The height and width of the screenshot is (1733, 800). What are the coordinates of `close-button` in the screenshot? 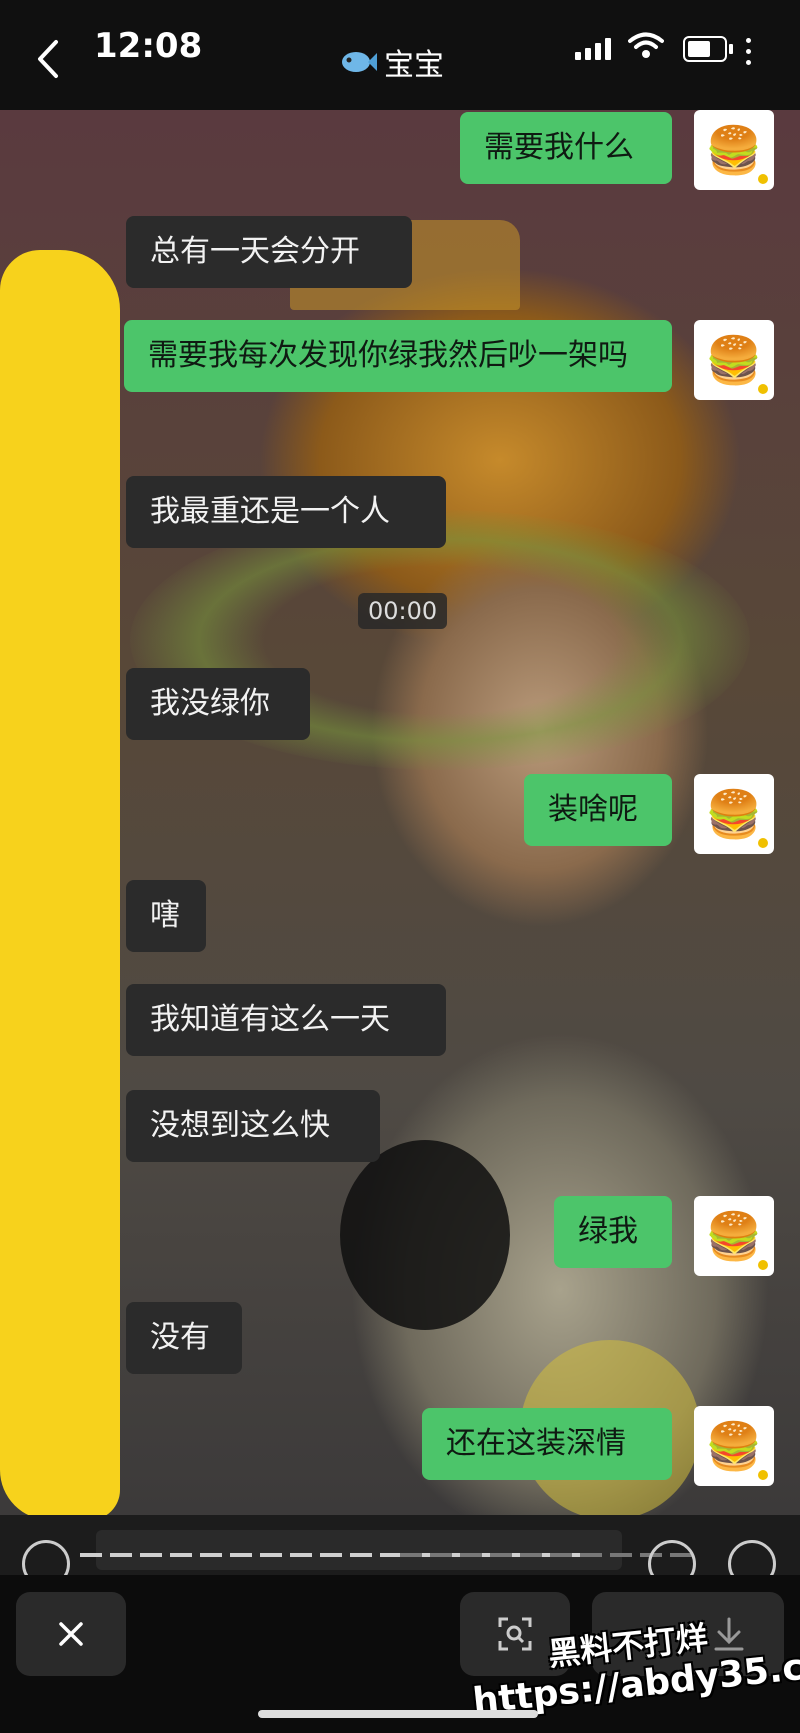 It's located at (71, 1634).